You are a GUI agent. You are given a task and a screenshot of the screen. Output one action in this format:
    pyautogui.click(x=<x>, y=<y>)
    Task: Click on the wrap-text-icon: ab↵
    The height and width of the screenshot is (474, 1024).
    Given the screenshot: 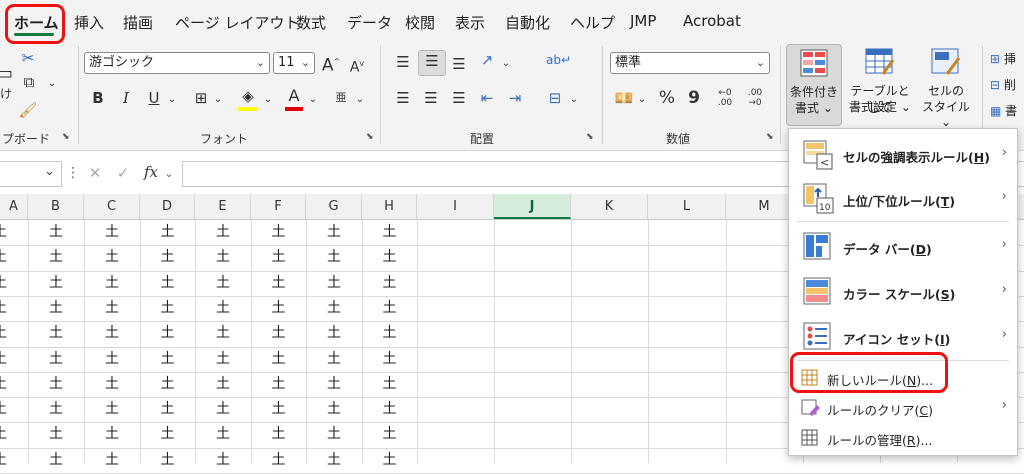 What is the action you would take?
    pyautogui.click(x=558, y=60)
    